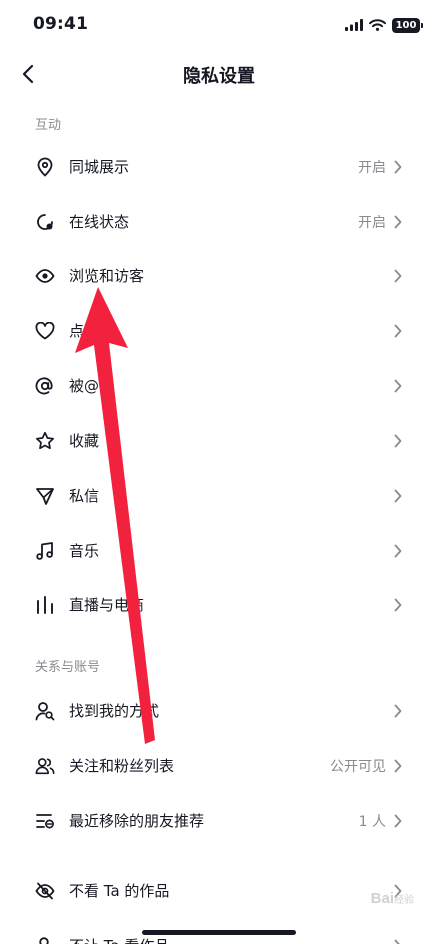 The height and width of the screenshot is (944, 438). Describe the element at coordinates (219, 25) in the screenshot. I see `status-bar: 09:41 100` at that location.